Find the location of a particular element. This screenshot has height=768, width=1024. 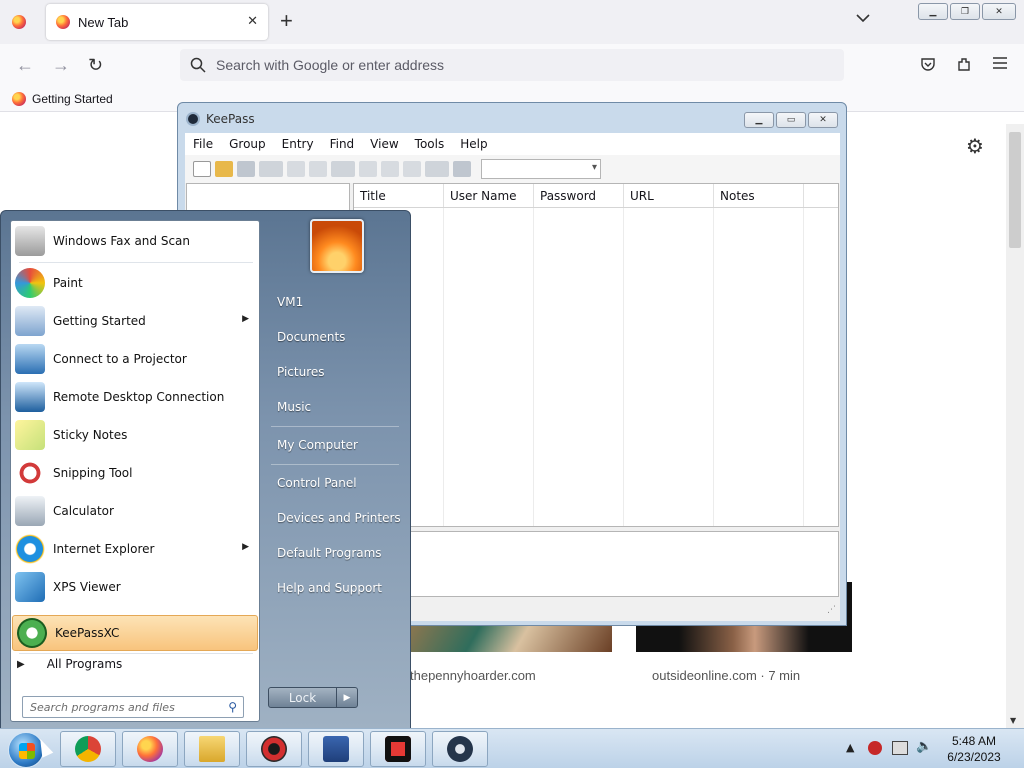

pocket-icon is located at coordinates (928, 65).